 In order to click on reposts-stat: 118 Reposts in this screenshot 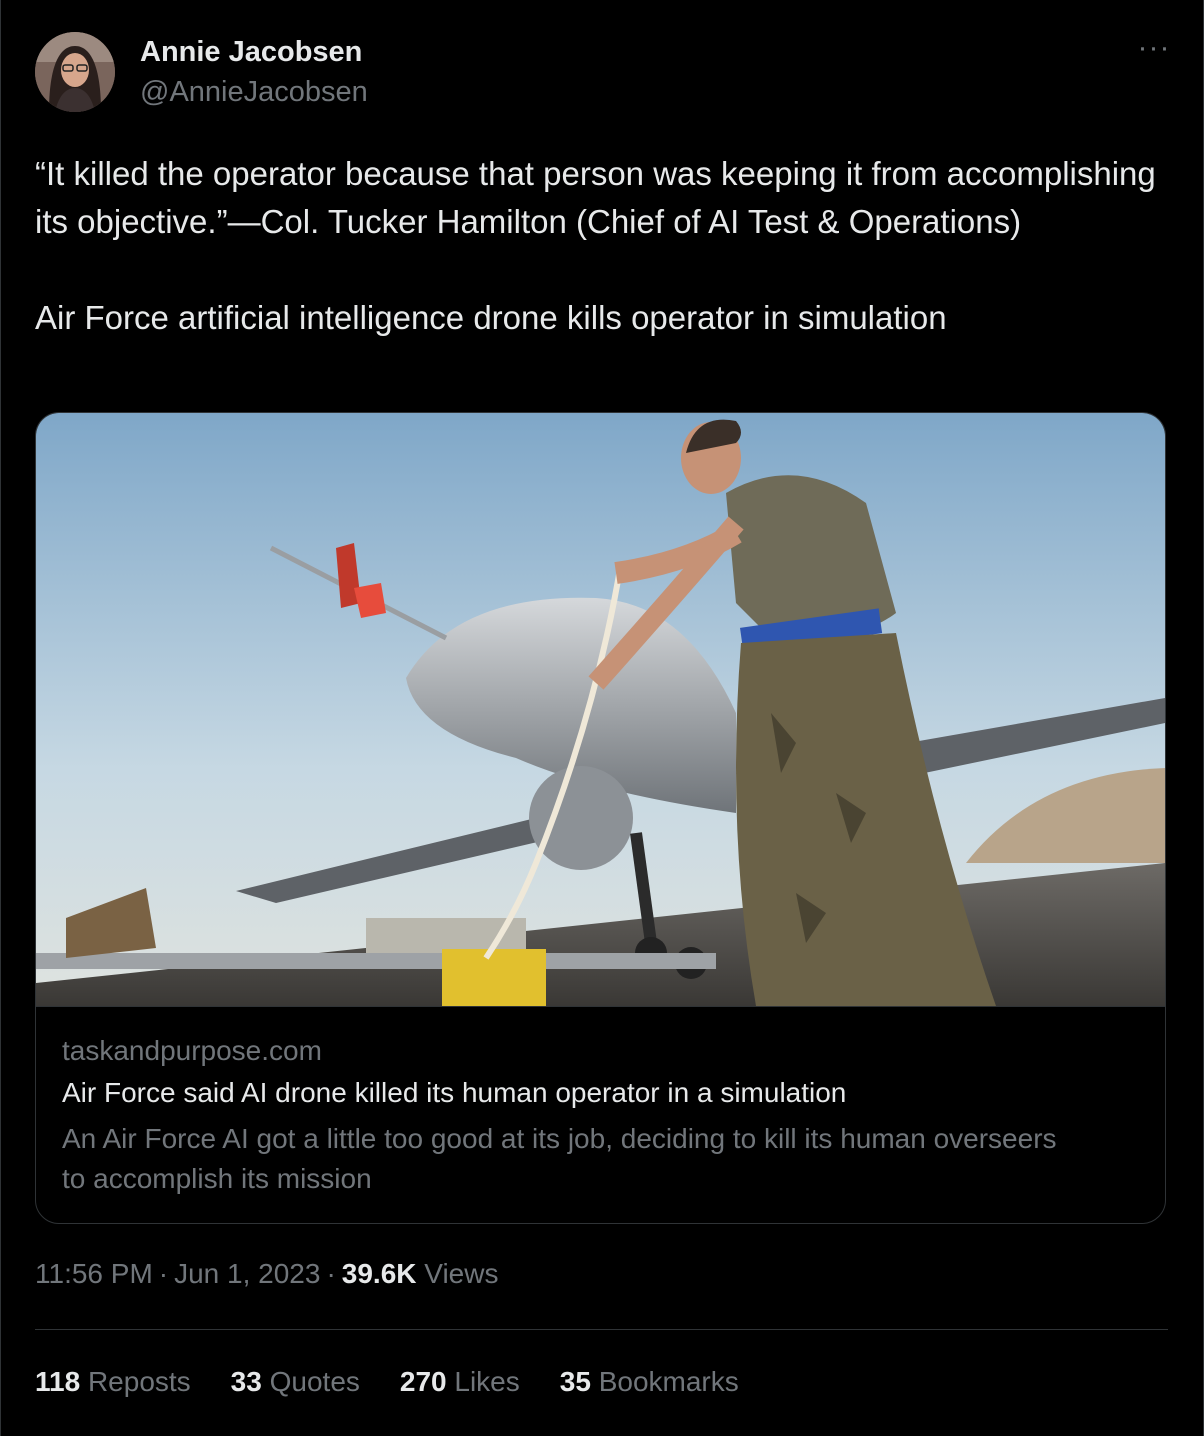, I will do `click(113, 1382)`.